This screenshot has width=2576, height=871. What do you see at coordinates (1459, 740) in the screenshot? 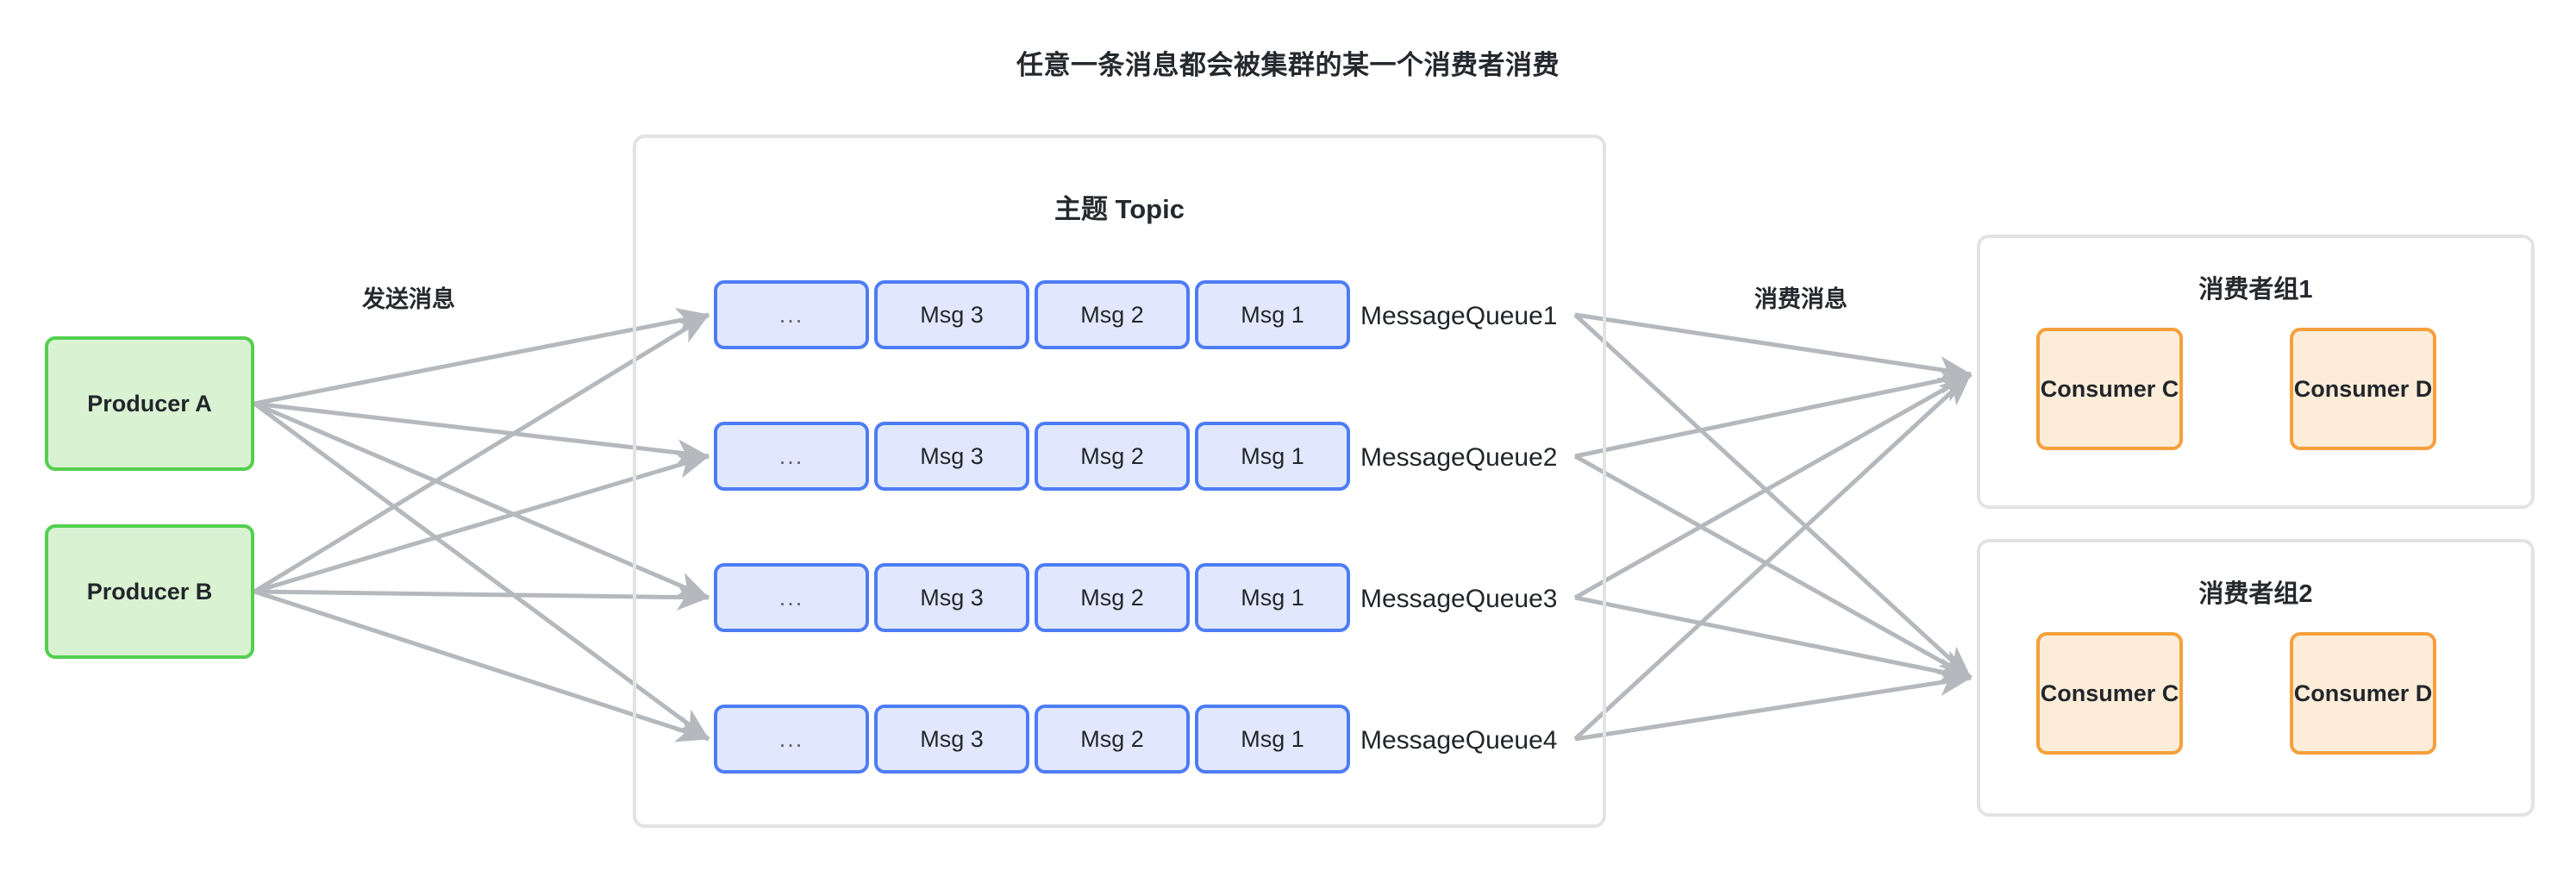
I see `queue-label-4: MessageQueue4` at bounding box center [1459, 740].